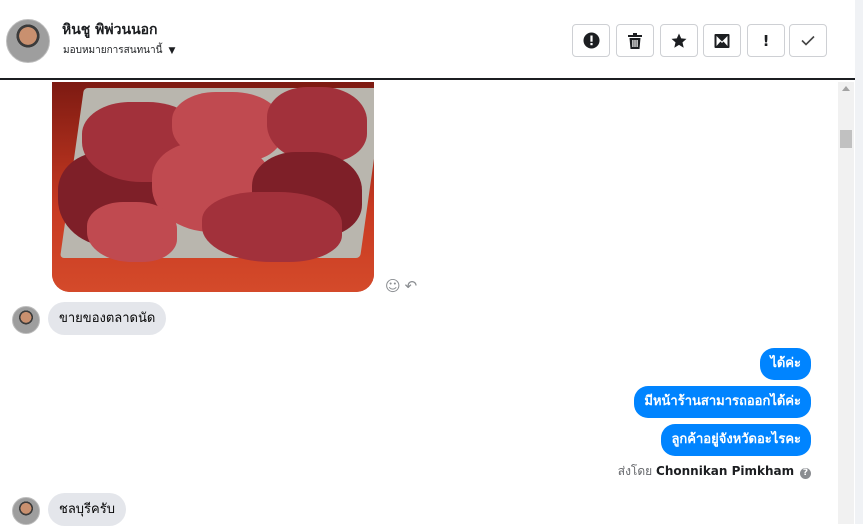 The image size is (863, 526). What do you see at coordinates (403, 286) in the screenshot?
I see `message-actions: ☺ ↶` at bounding box center [403, 286].